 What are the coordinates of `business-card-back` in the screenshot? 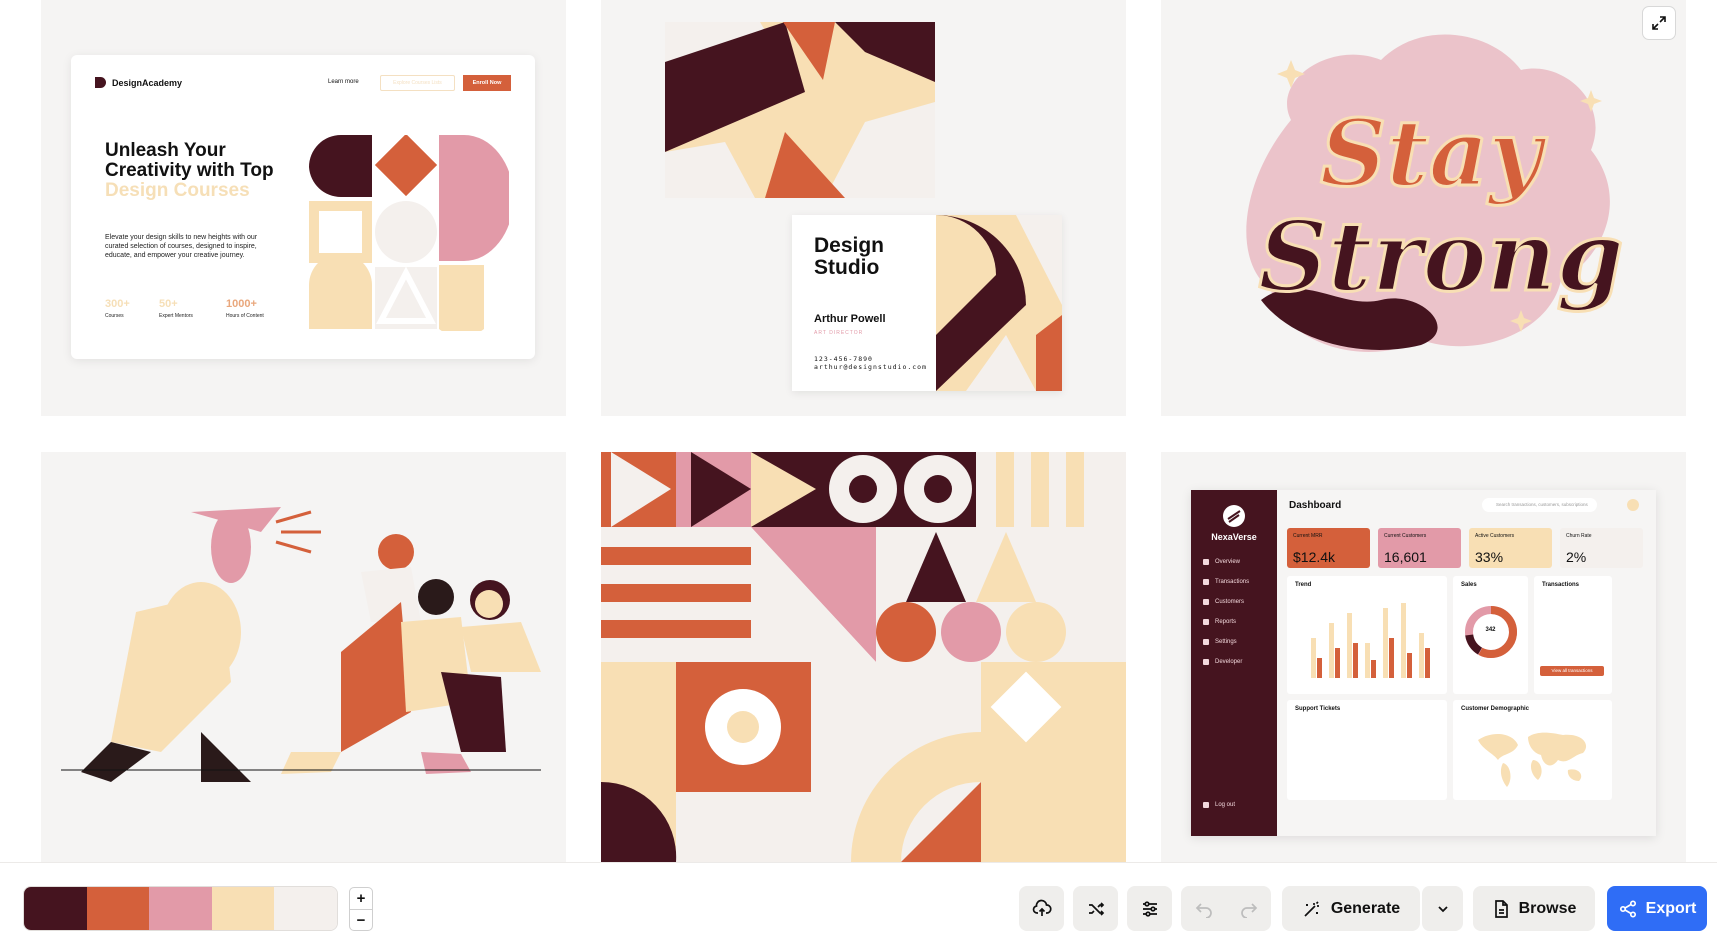 It's located at (800, 110).